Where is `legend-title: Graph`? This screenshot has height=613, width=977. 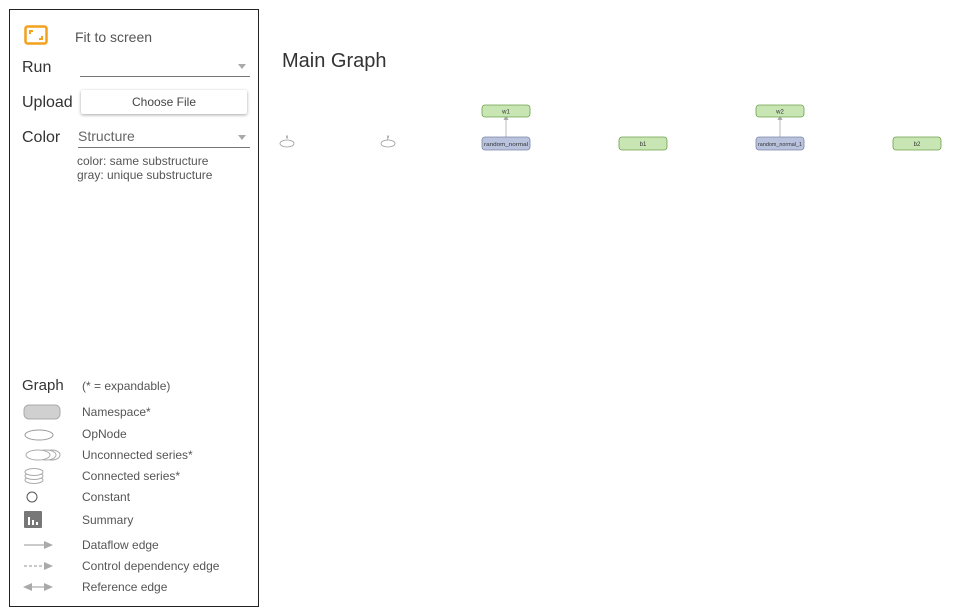
legend-title: Graph is located at coordinates (43, 385).